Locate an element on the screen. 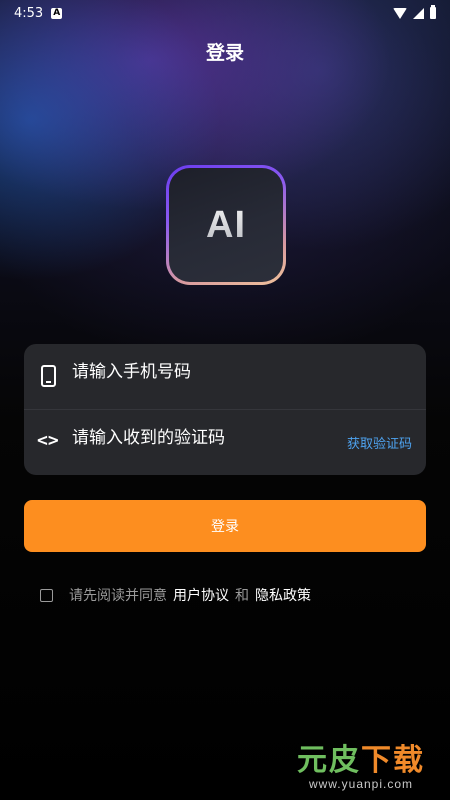  page-title: 登录 is located at coordinates (224, 53).